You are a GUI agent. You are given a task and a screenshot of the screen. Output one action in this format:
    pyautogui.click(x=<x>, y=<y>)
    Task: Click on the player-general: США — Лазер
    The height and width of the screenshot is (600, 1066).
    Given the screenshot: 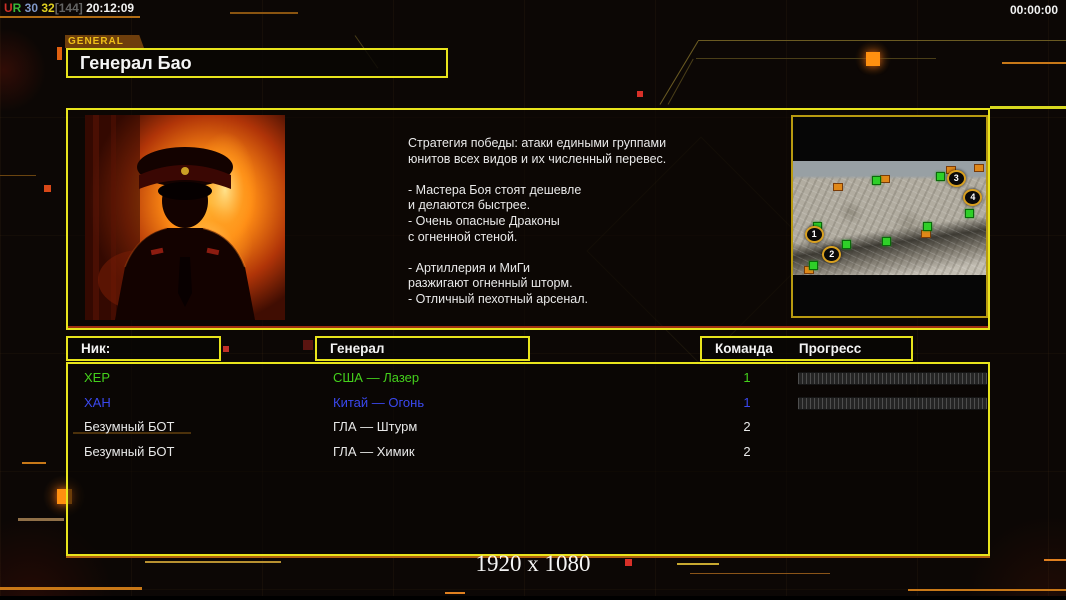 What is the action you would take?
    pyautogui.click(x=376, y=377)
    